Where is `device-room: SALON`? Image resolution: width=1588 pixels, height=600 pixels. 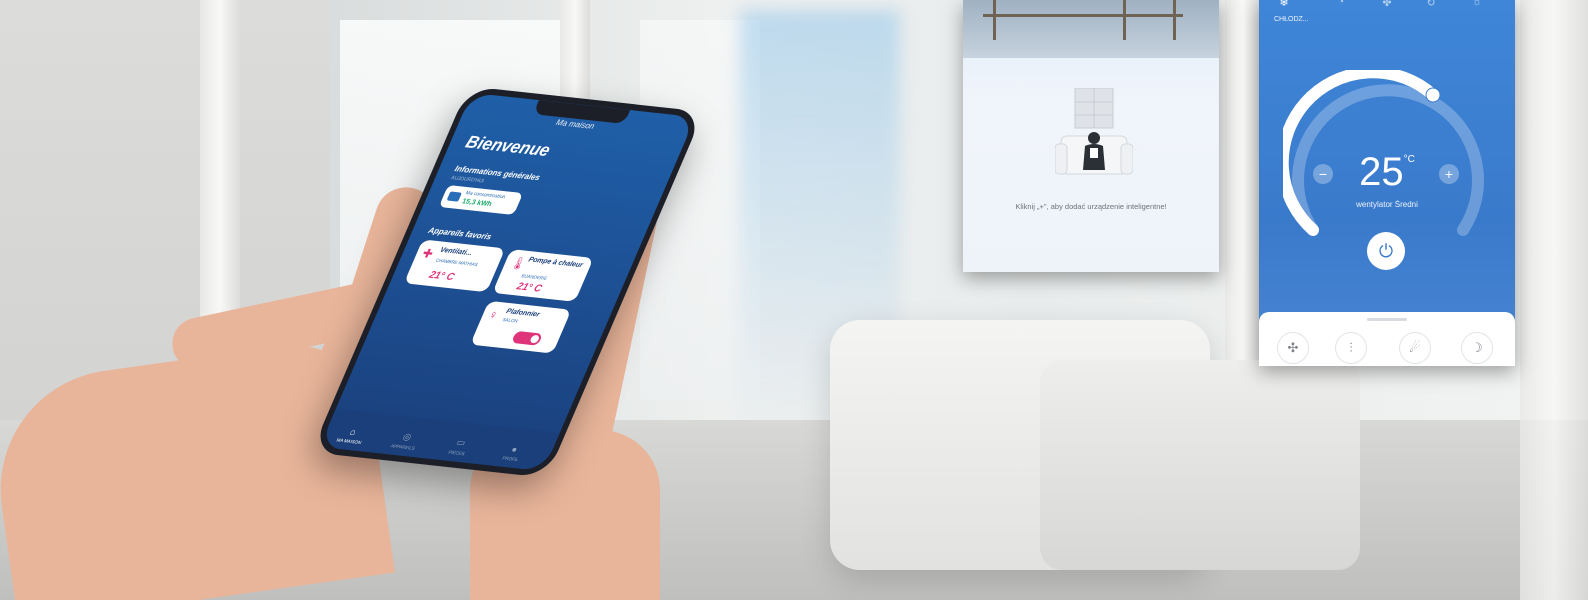 device-room: SALON is located at coordinates (510, 320).